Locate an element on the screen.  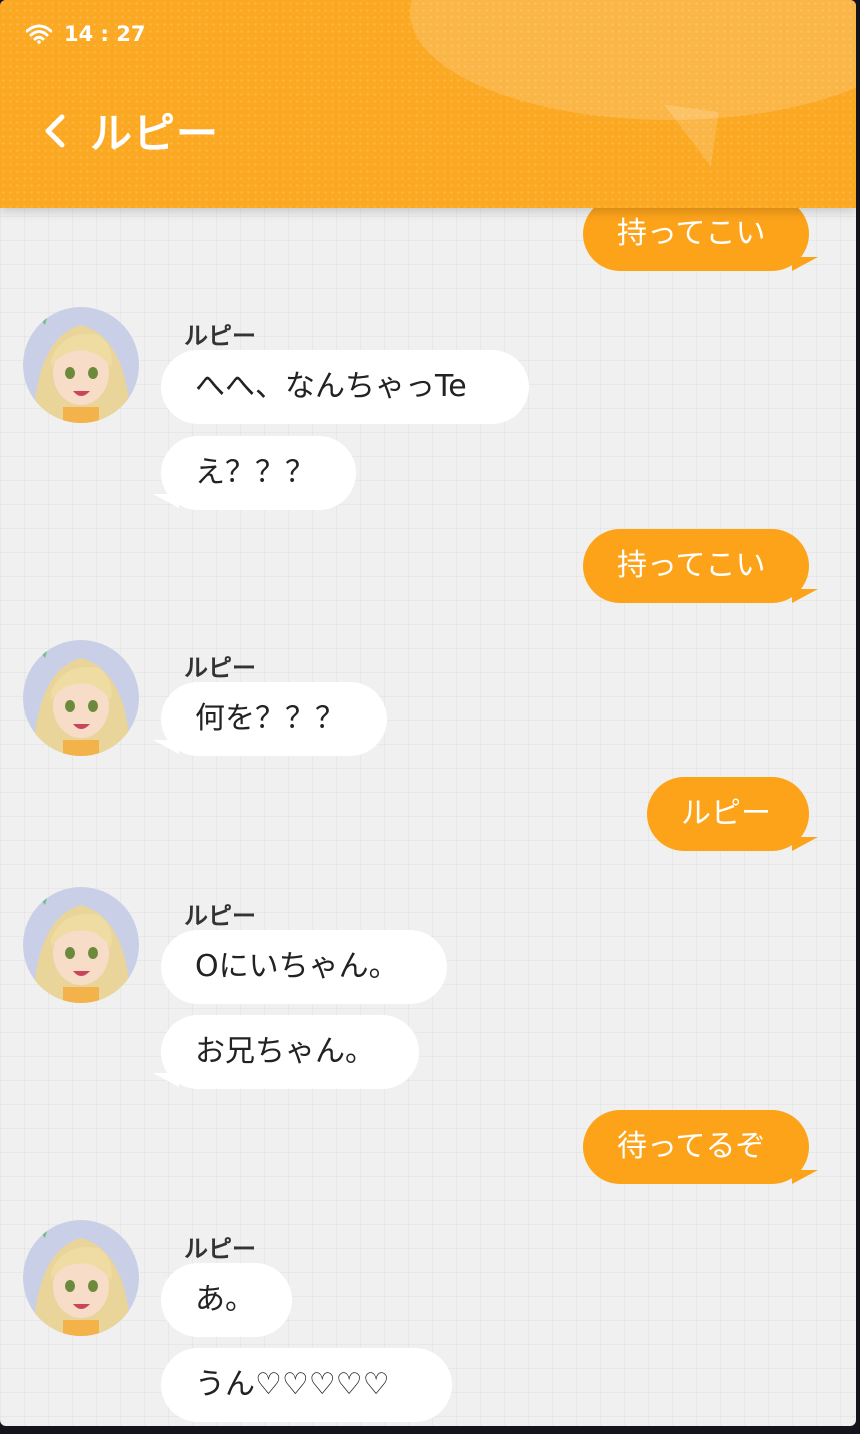
their-message-bubble: Oにいちゃん。 is located at coordinates (304, 967).